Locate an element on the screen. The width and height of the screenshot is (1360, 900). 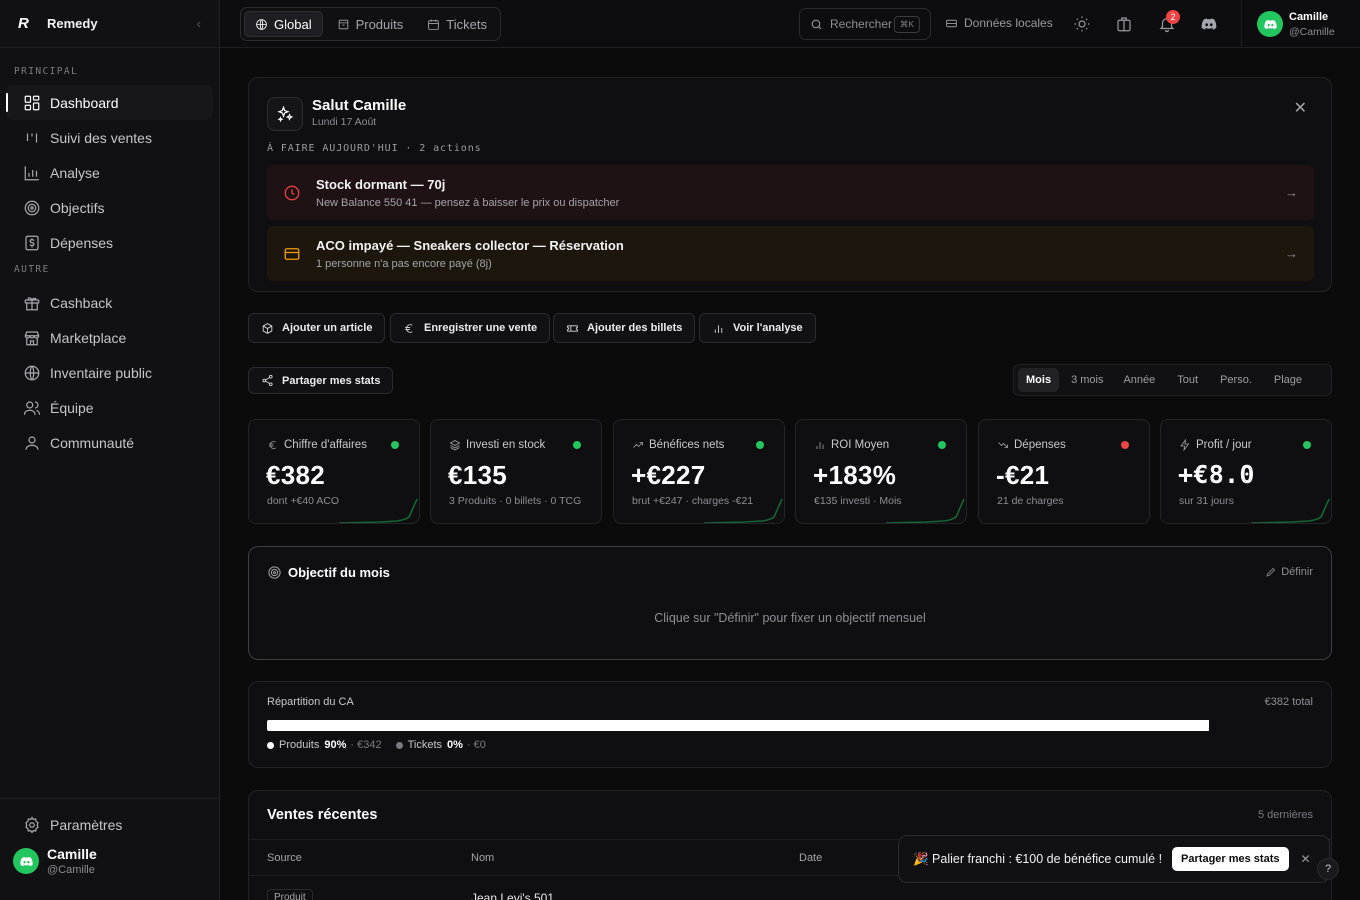
period-range: Plage is located at coordinates (1288, 380).